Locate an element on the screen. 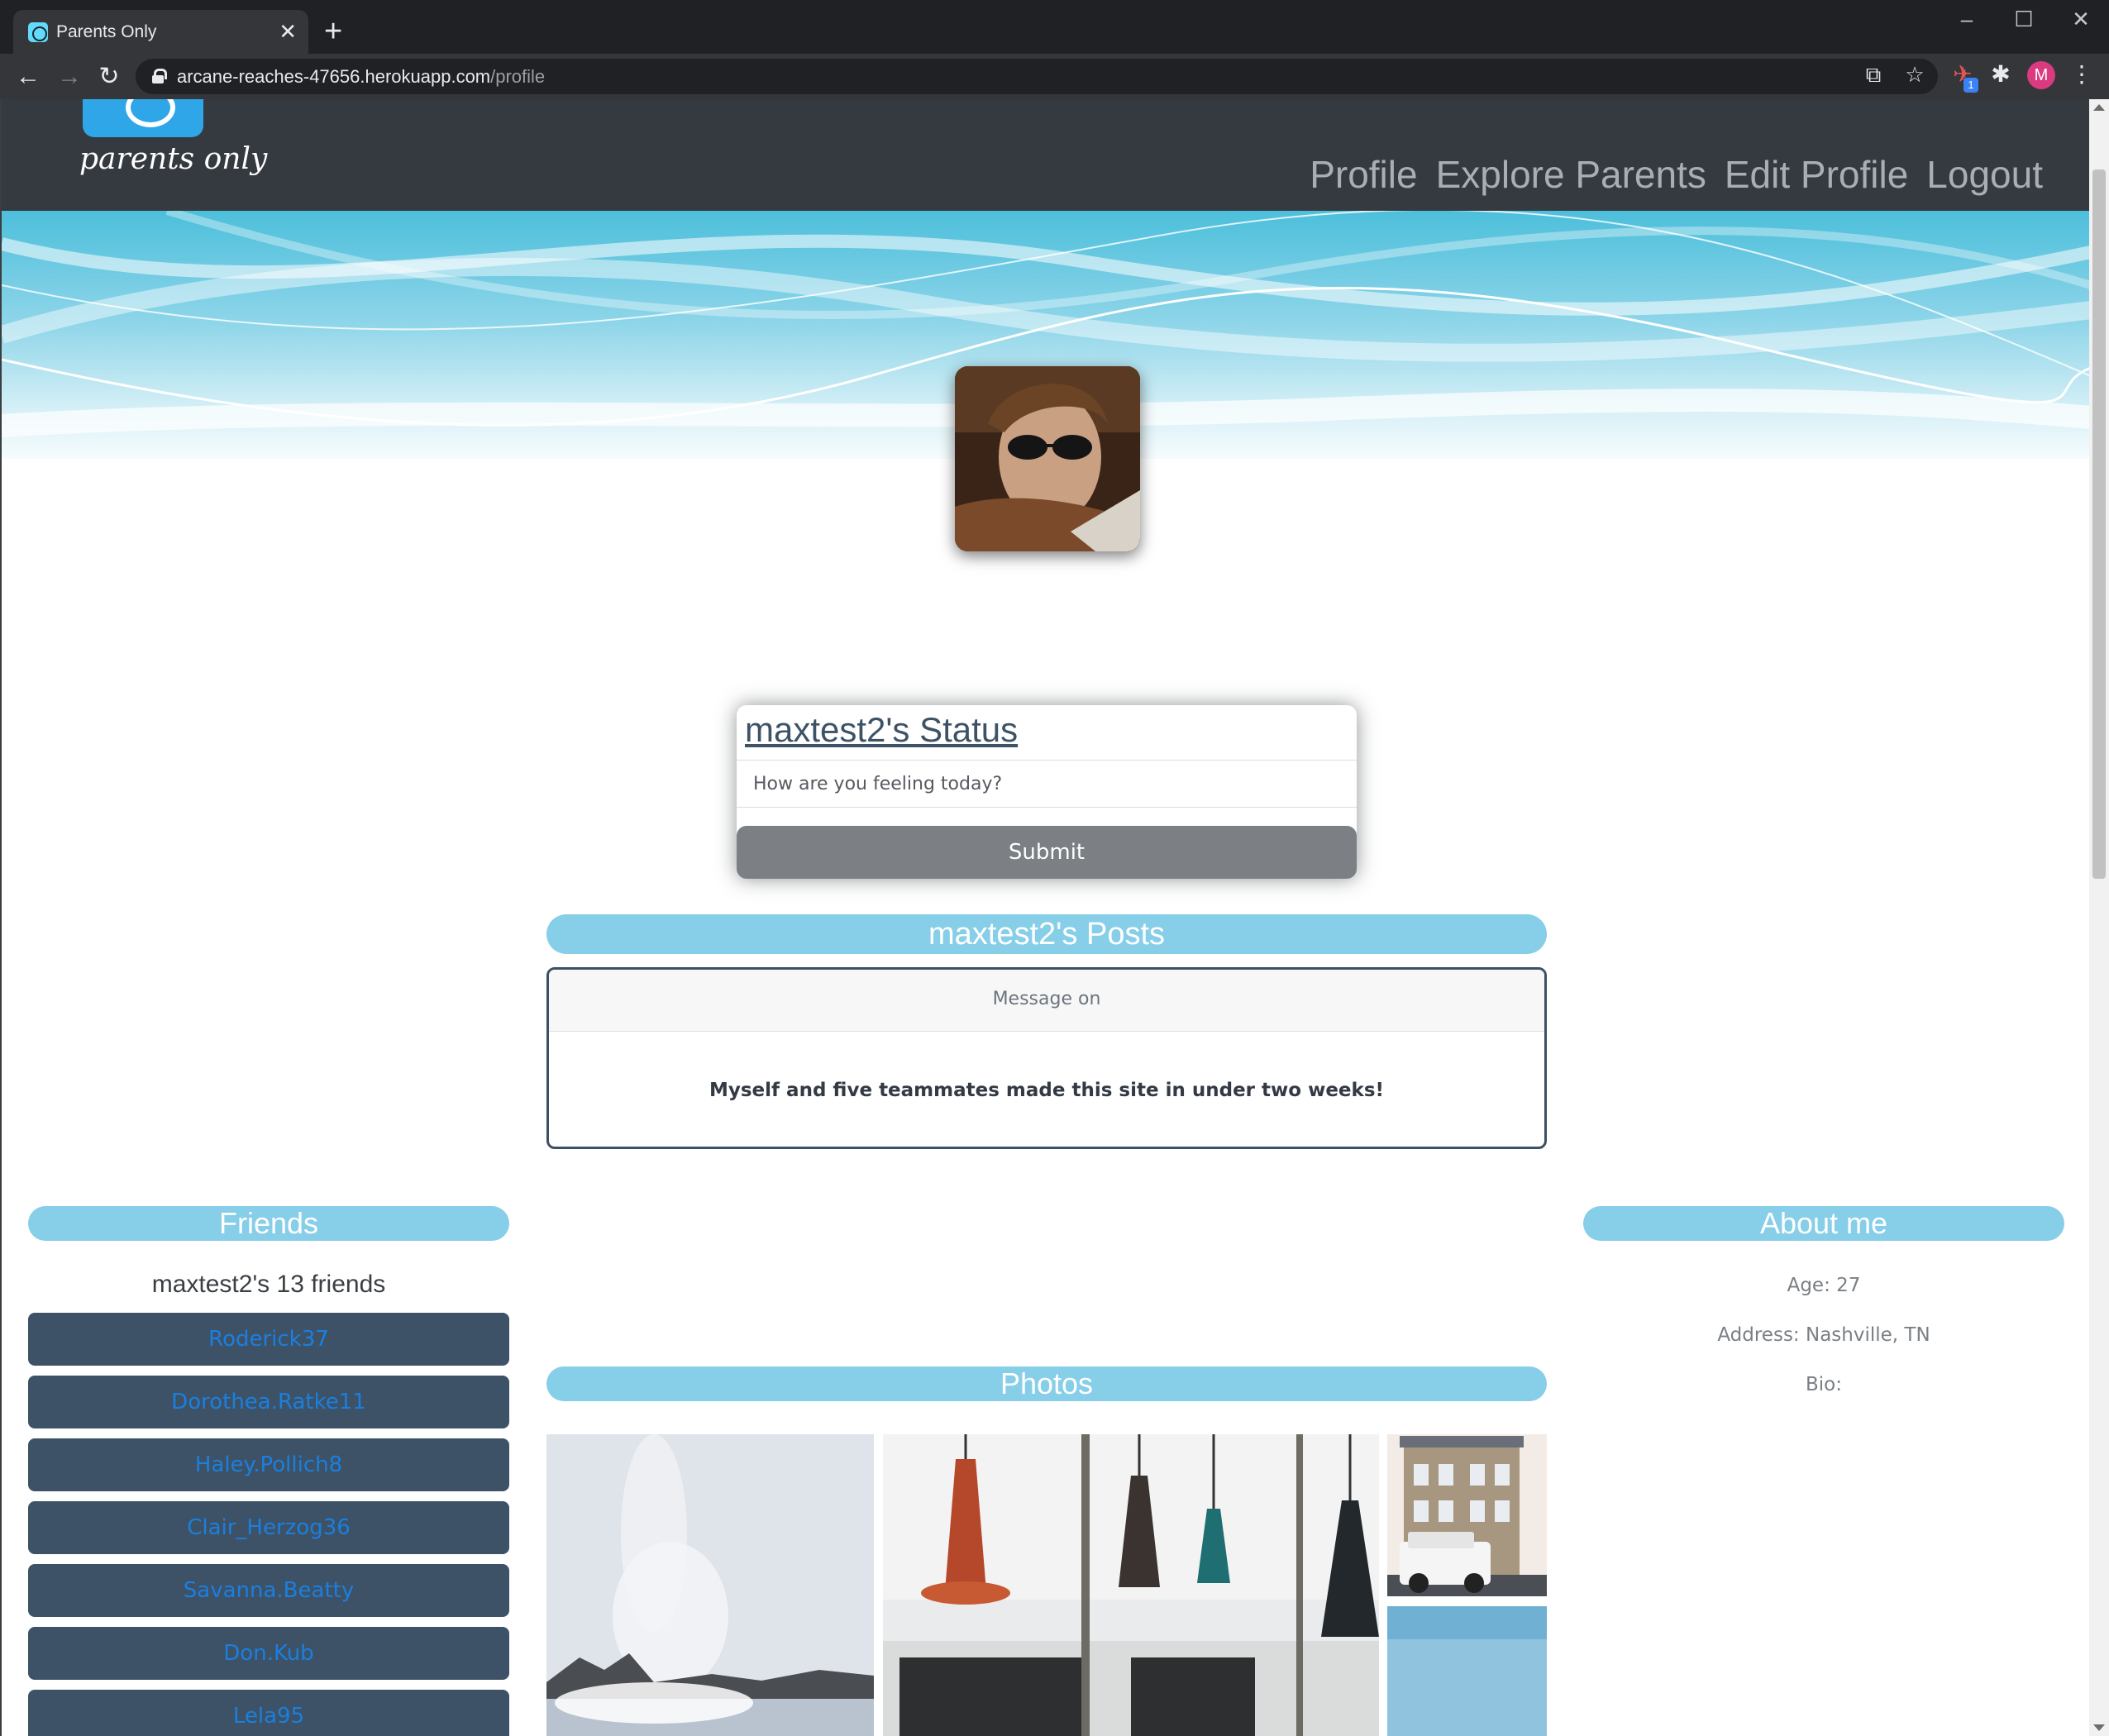  new-tab-button: + is located at coordinates (333, 32).